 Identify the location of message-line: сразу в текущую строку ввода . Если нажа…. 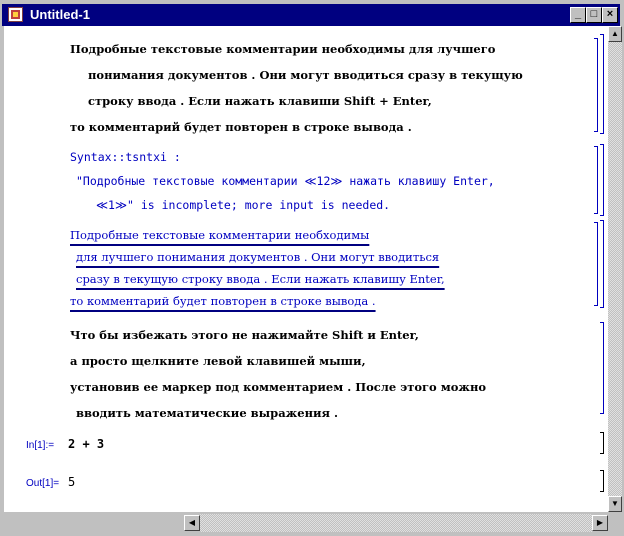
(260, 279).